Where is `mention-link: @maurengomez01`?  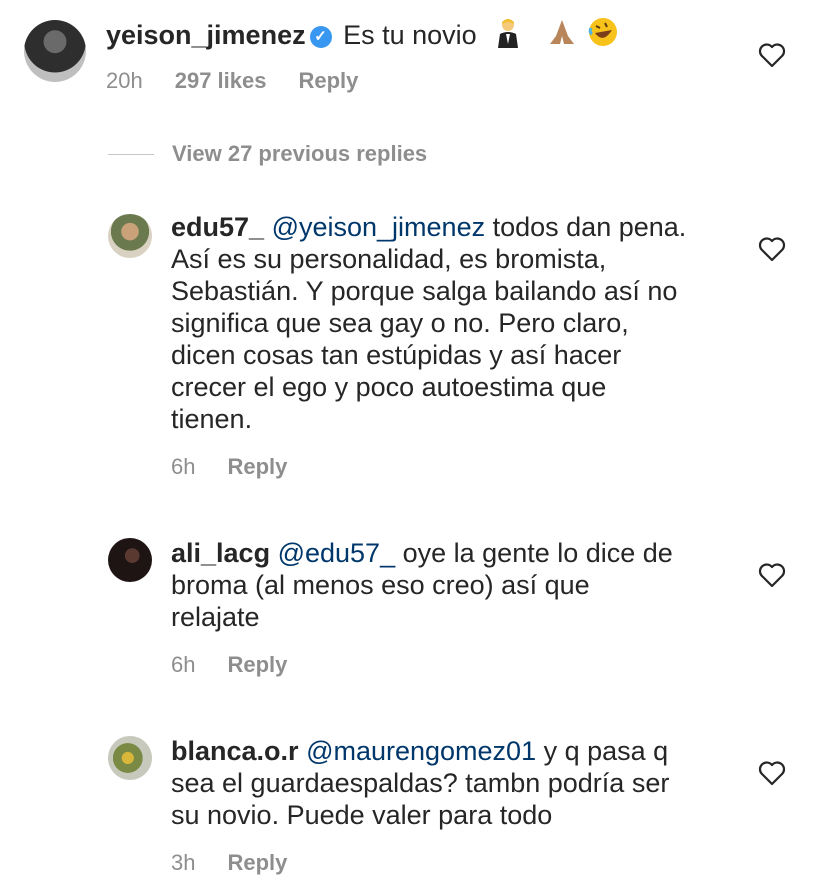 mention-link: @maurengomez01 is located at coordinates (421, 751).